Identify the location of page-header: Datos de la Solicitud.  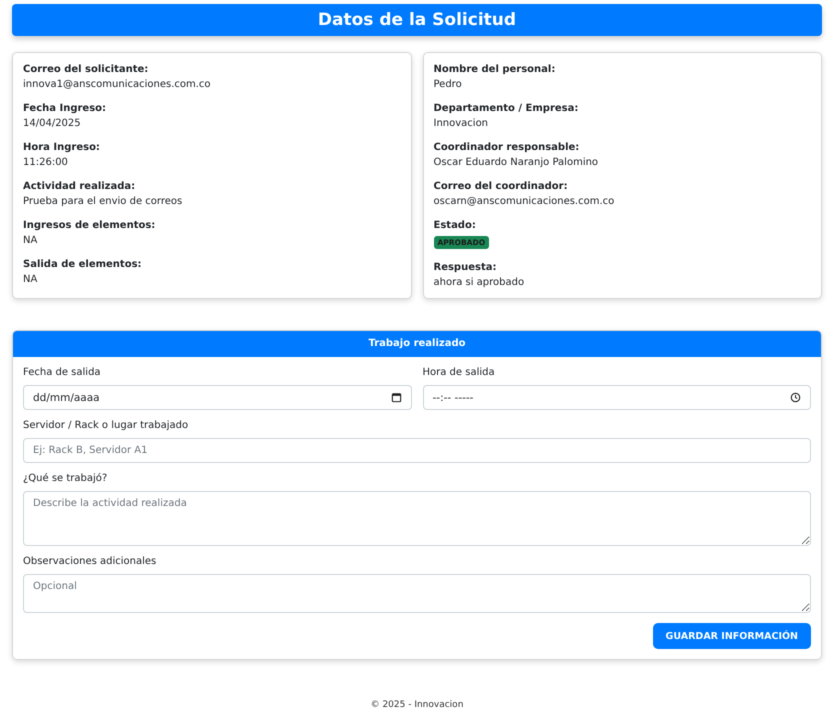
(417, 20).